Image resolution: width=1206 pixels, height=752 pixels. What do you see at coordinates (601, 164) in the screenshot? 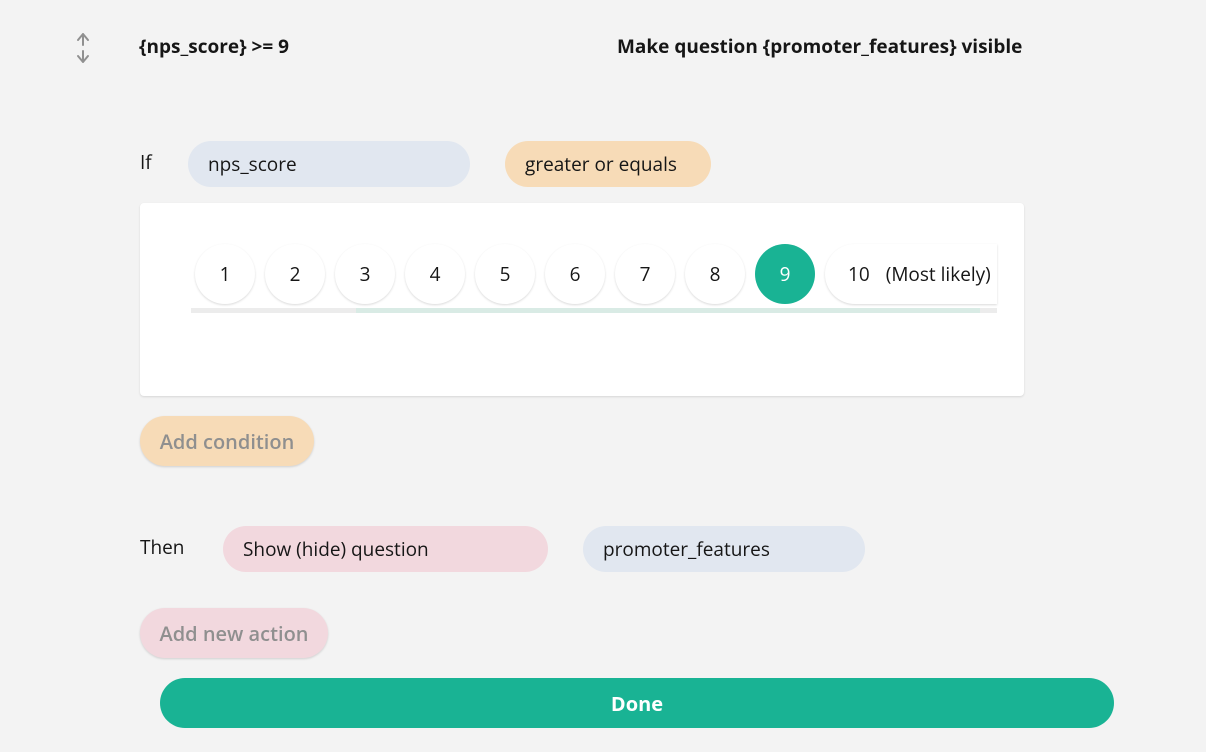
I see `operator-select-value: greater or equals` at bounding box center [601, 164].